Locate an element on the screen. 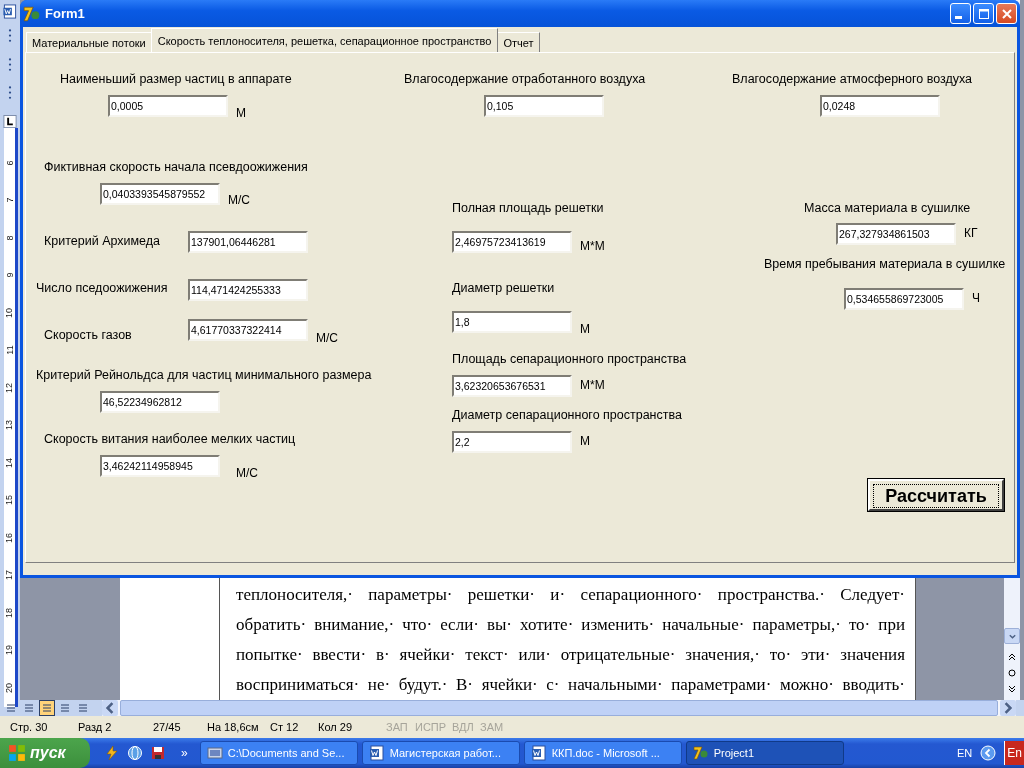 The image size is (1024, 768). close-icon is located at coordinates (1006, 13).